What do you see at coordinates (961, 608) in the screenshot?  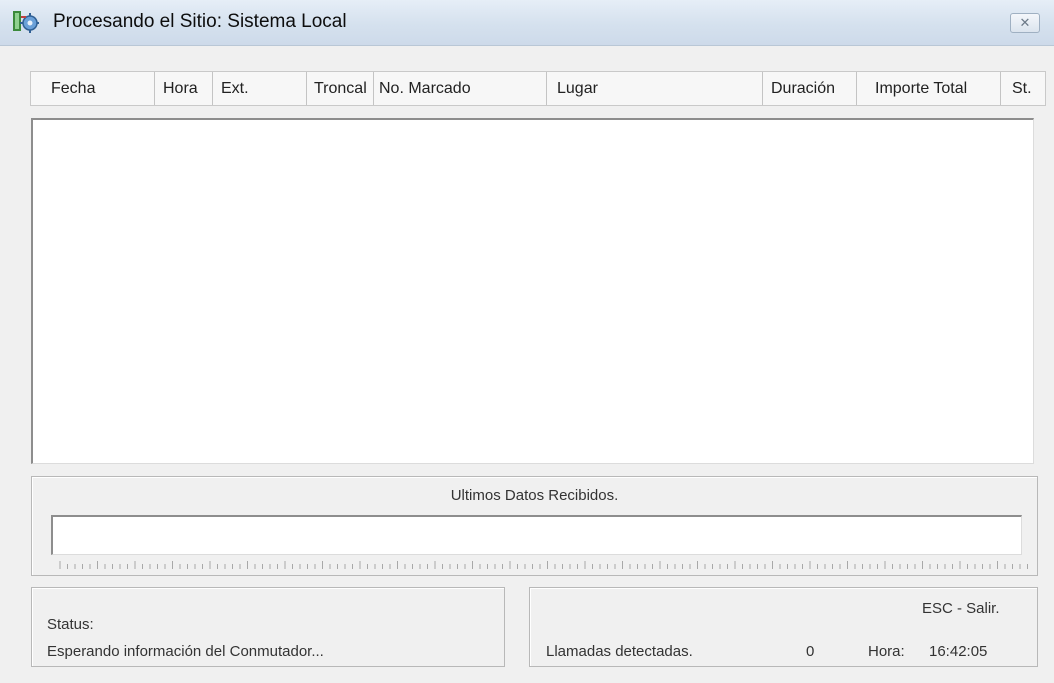 I see `esc-exit-hint: ESC - Salir.` at bounding box center [961, 608].